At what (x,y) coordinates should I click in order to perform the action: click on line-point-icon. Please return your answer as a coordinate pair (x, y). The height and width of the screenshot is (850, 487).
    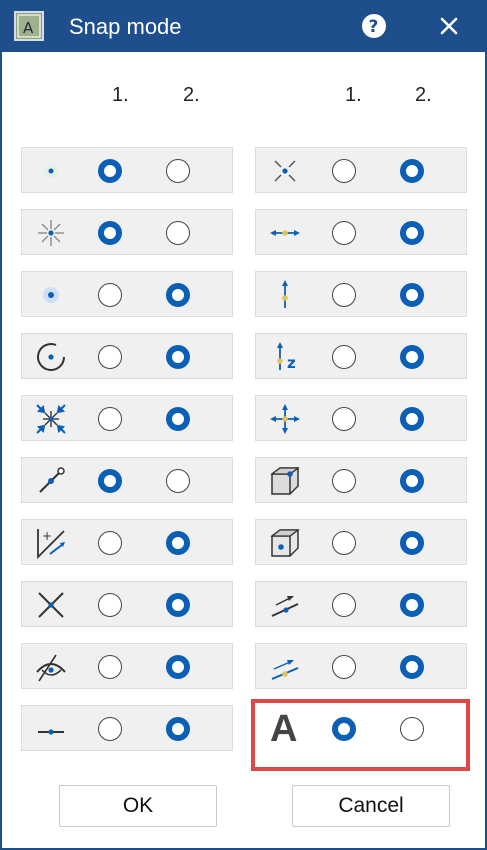
    Looking at the image, I should click on (51, 732).